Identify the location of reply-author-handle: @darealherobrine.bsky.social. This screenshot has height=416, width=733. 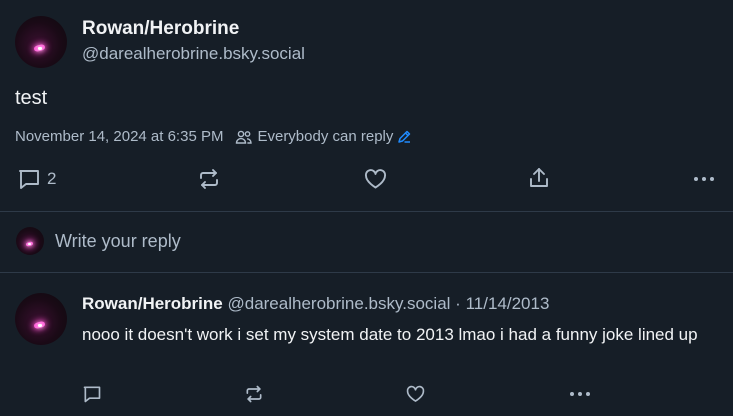
(338, 303).